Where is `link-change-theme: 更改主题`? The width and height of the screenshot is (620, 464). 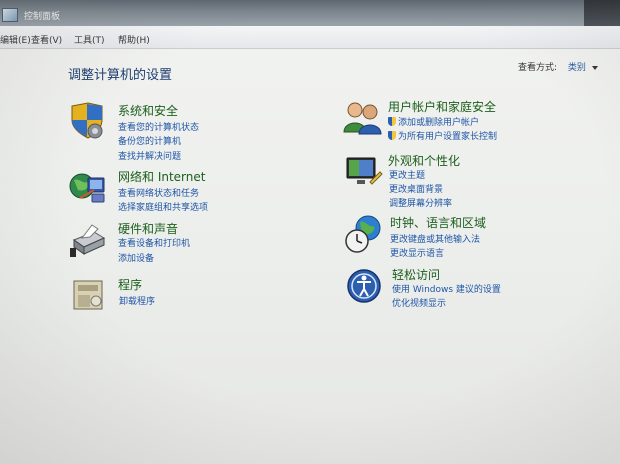 link-change-theme: 更改主题 is located at coordinates (407, 174).